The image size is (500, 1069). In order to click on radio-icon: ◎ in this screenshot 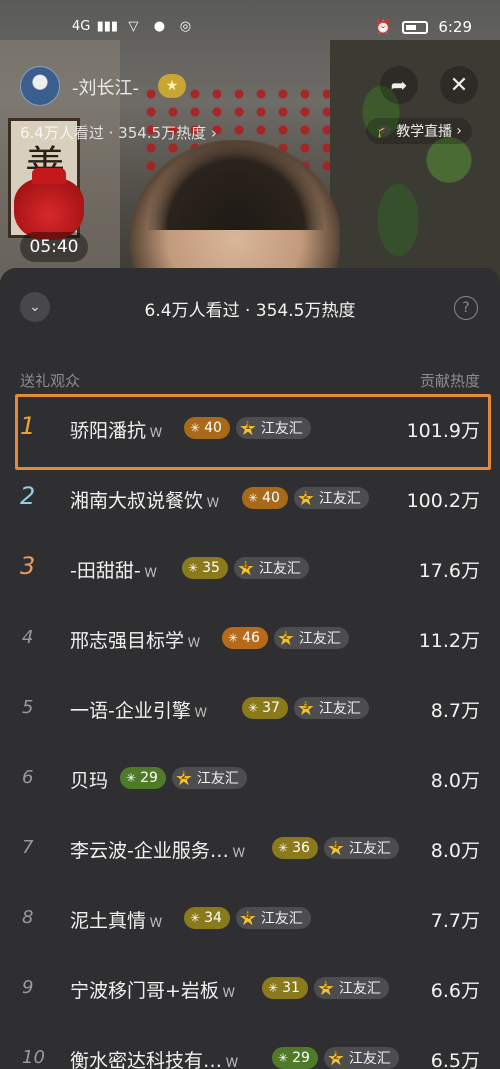, I will do `click(185, 26)`.